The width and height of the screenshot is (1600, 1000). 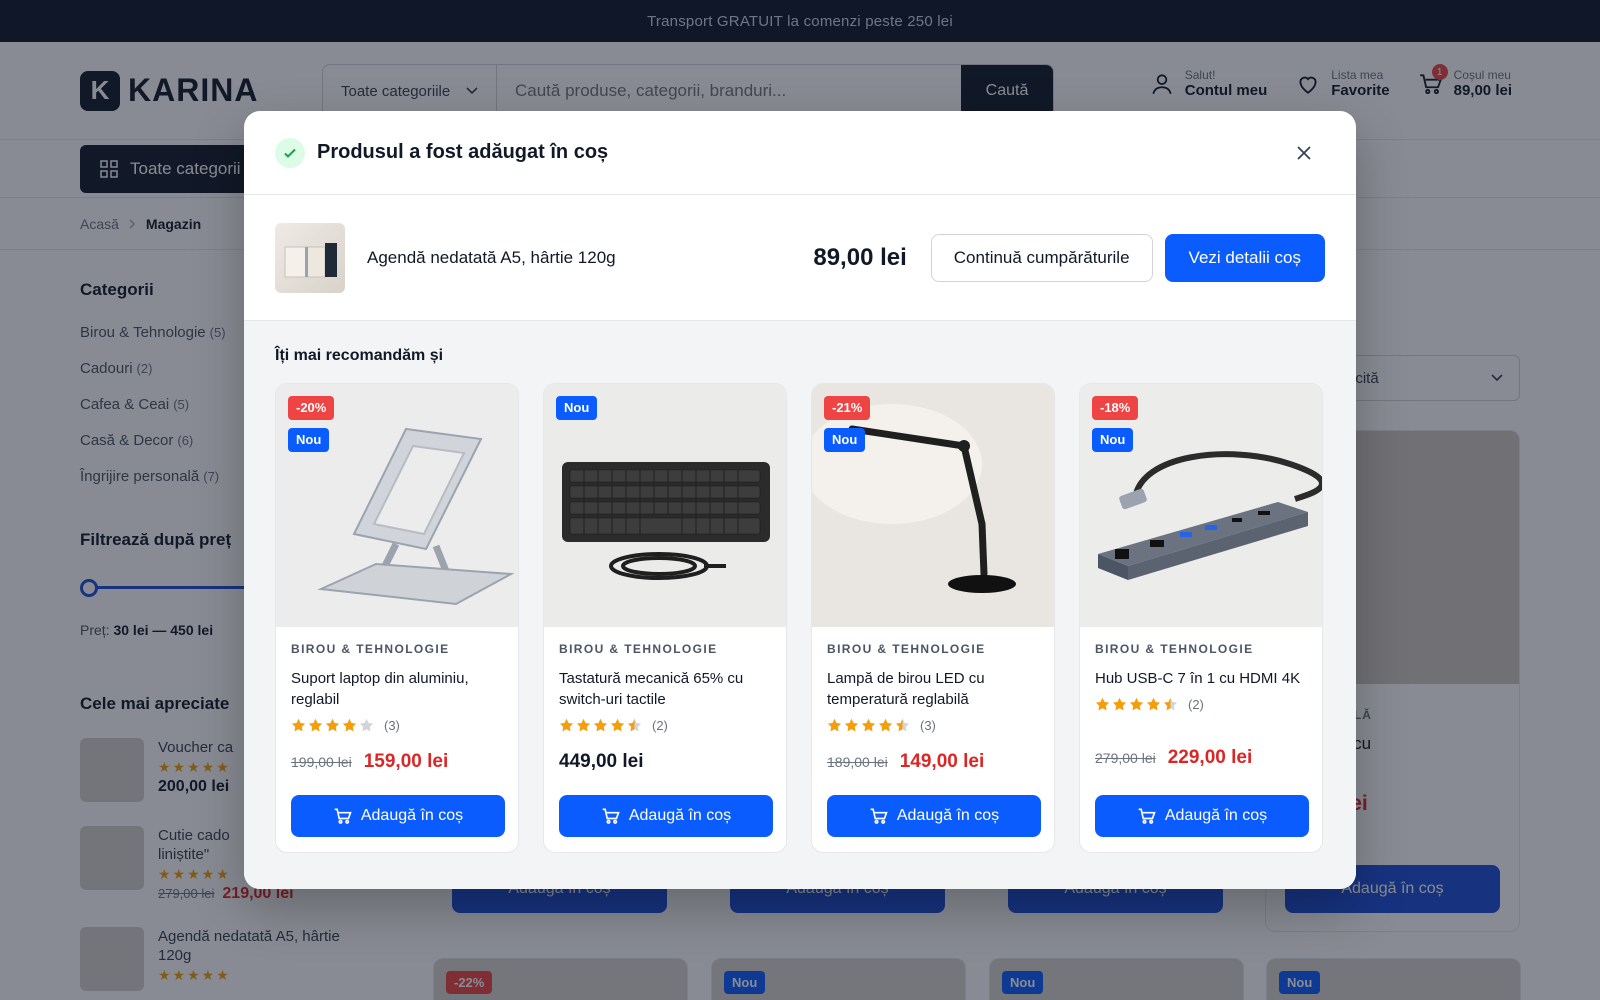 What do you see at coordinates (860, 257) in the screenshot?
I see `added-product-price: 89,00 lei` at bounding box center [860, 257].